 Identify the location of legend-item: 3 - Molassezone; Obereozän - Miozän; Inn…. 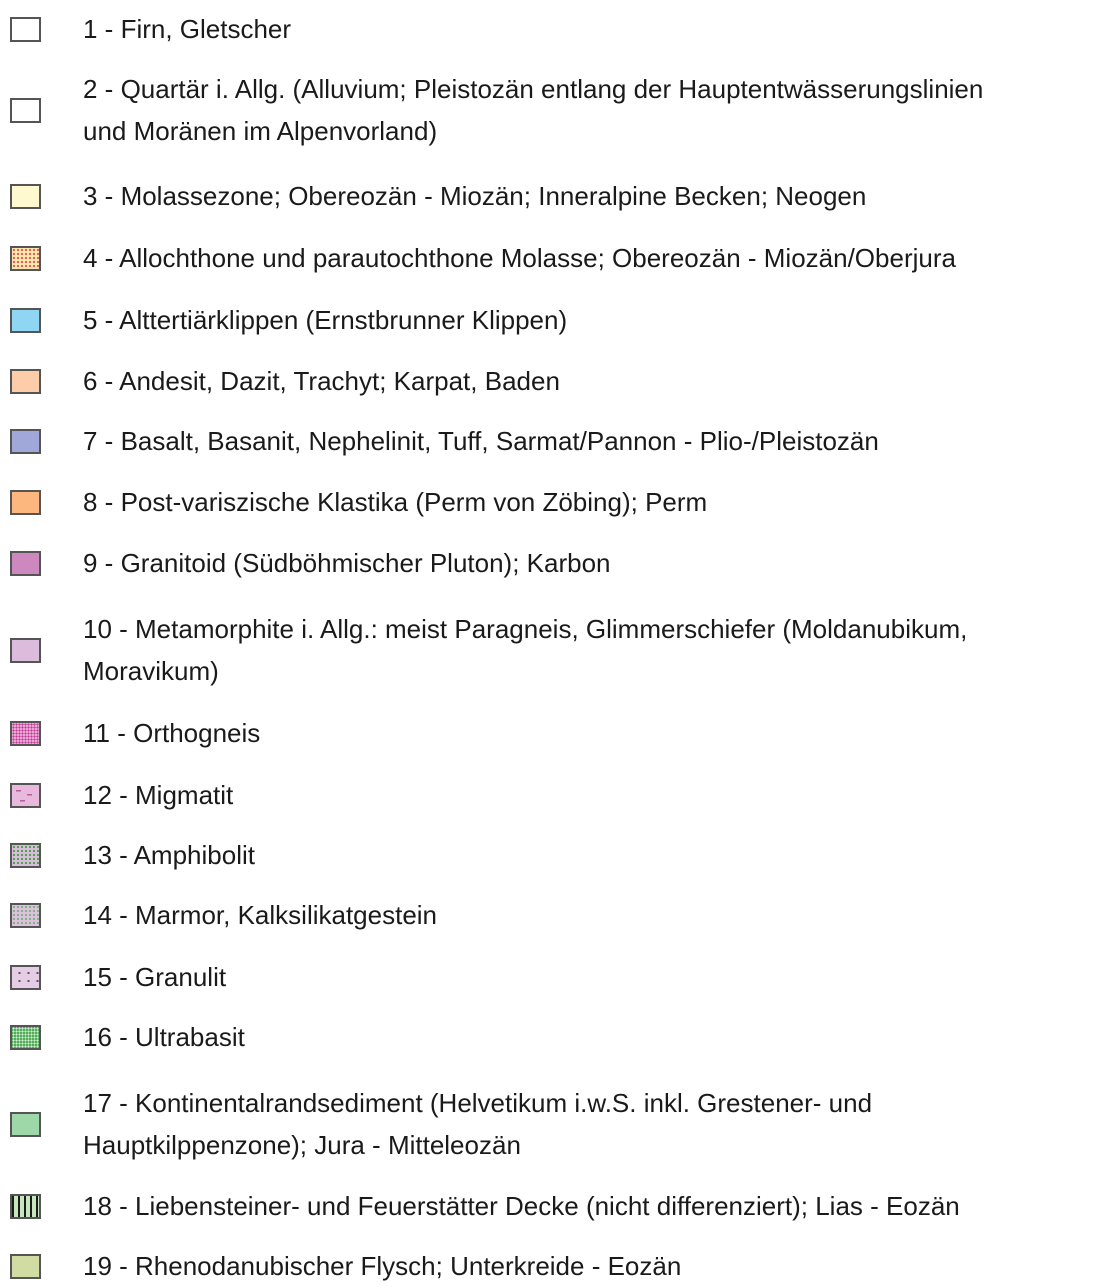
(551, 196).